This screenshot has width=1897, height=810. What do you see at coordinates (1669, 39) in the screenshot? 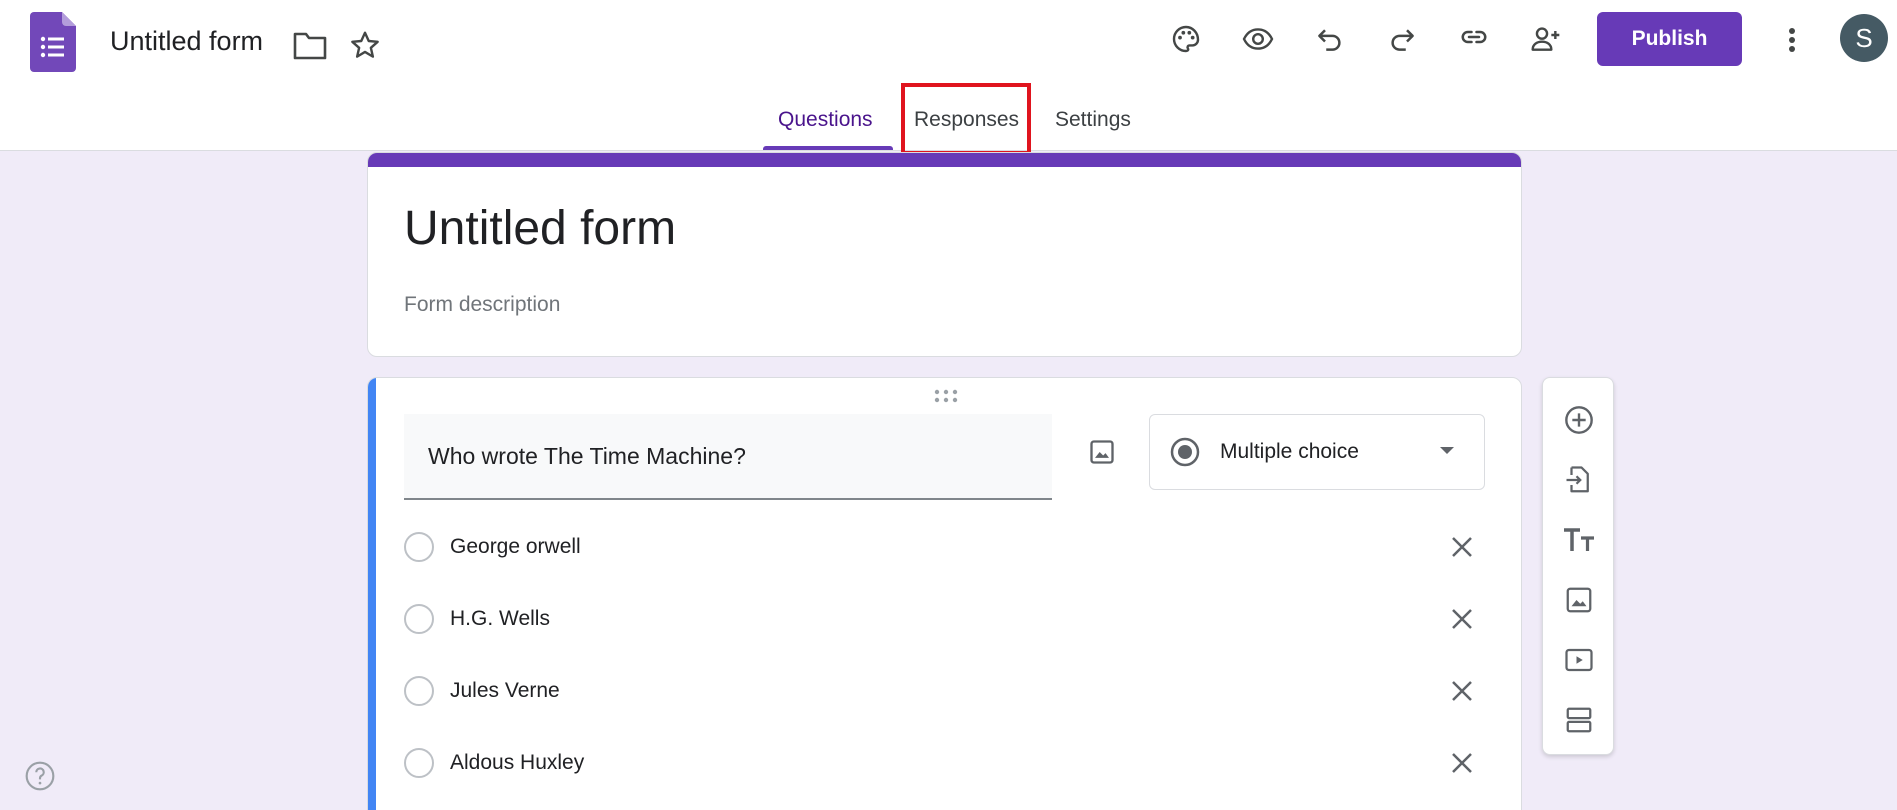
I see `publish-button: Publish` at bounding box center [1669, 39].